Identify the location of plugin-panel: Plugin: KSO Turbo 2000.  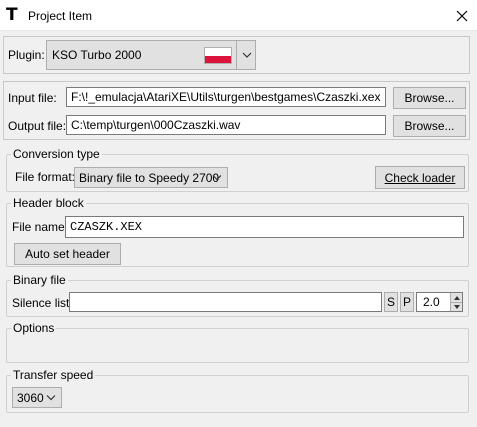
(236, 55).